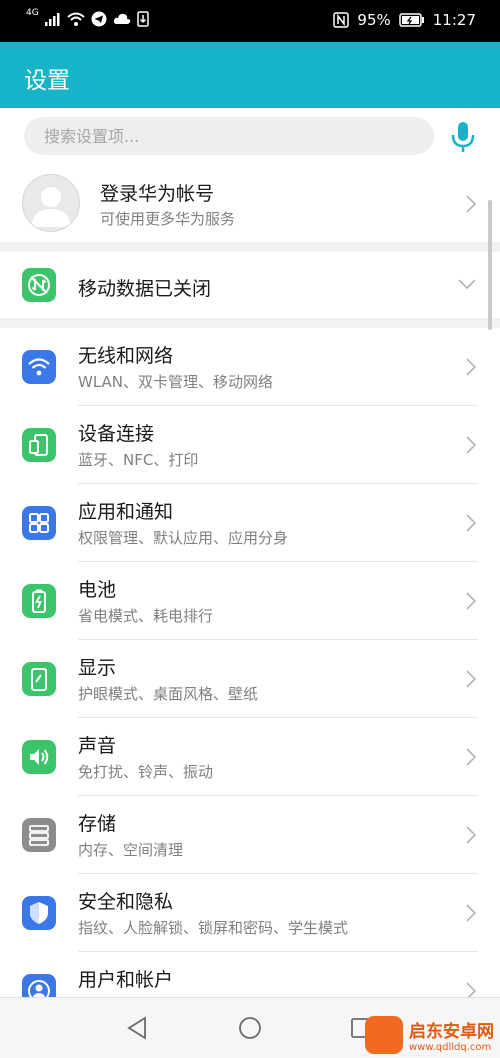  What do you see at coordinates (97, 668) in the screenshot?
I see `settings-item-title: 显示` at bounding box center [97, 668].